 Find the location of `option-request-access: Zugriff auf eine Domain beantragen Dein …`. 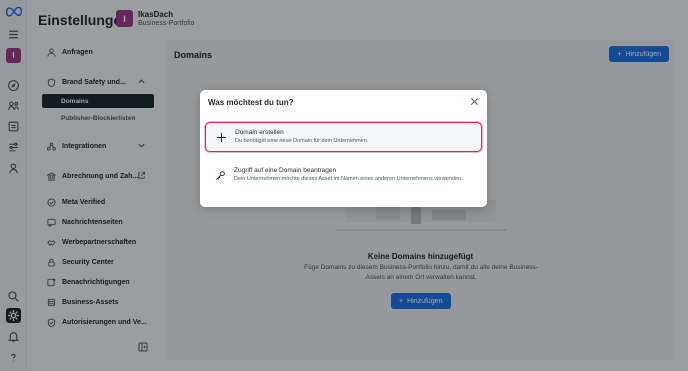

option-request-access: Zugriff auf eine Domain beantragen Dein … is located at coordinates (343, 176).